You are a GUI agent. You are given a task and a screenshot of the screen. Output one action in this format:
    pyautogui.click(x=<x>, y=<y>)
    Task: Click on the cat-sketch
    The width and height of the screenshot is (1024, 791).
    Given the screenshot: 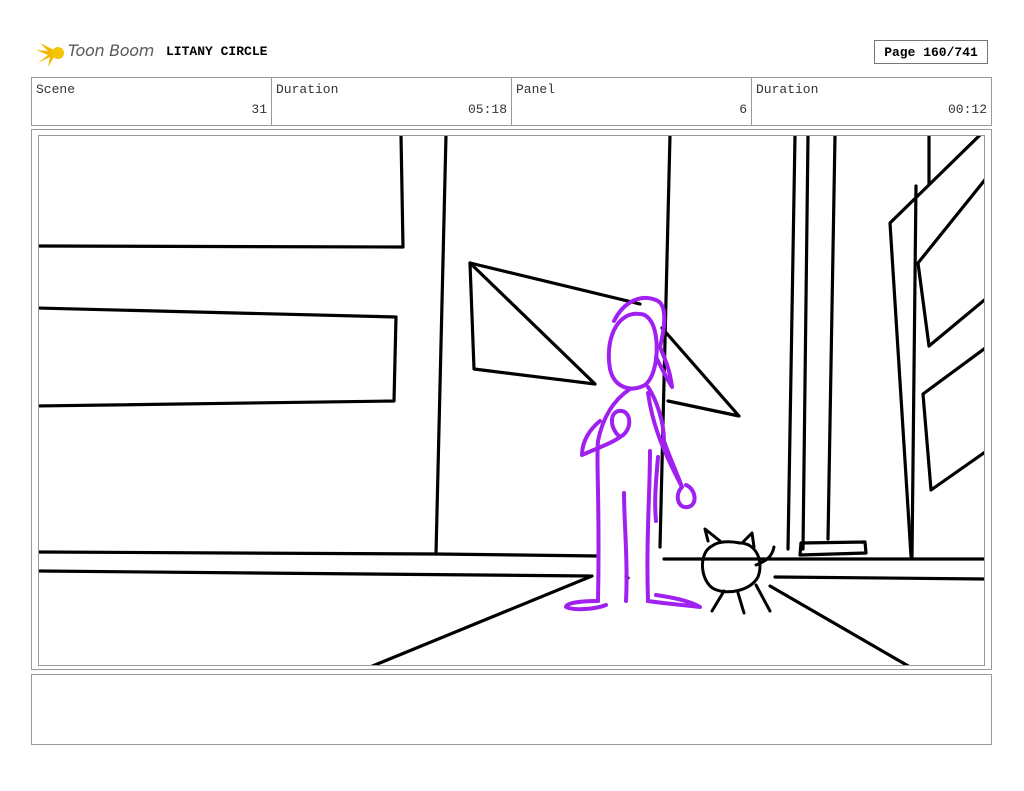 What is the action you would take?
    pyautogui.click(x=738, y=571)
    